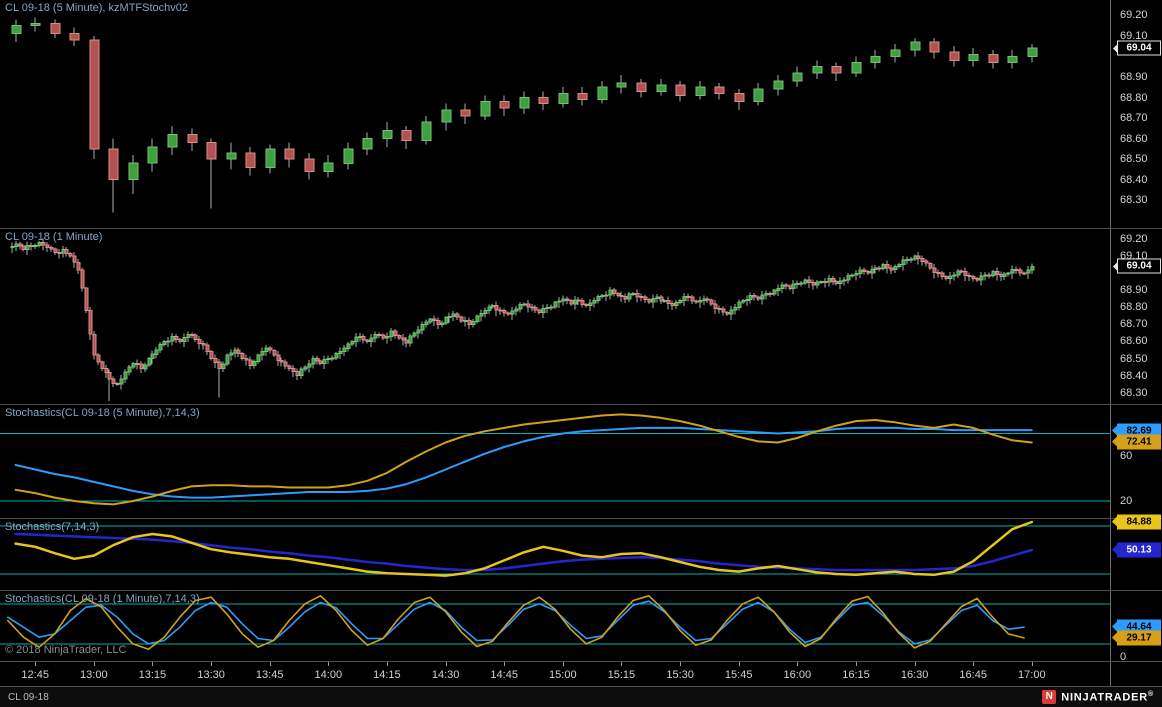 This screenshot has width=1162, height=707. I want to click on status-symbol: CL 09-18, so click(28, 697).